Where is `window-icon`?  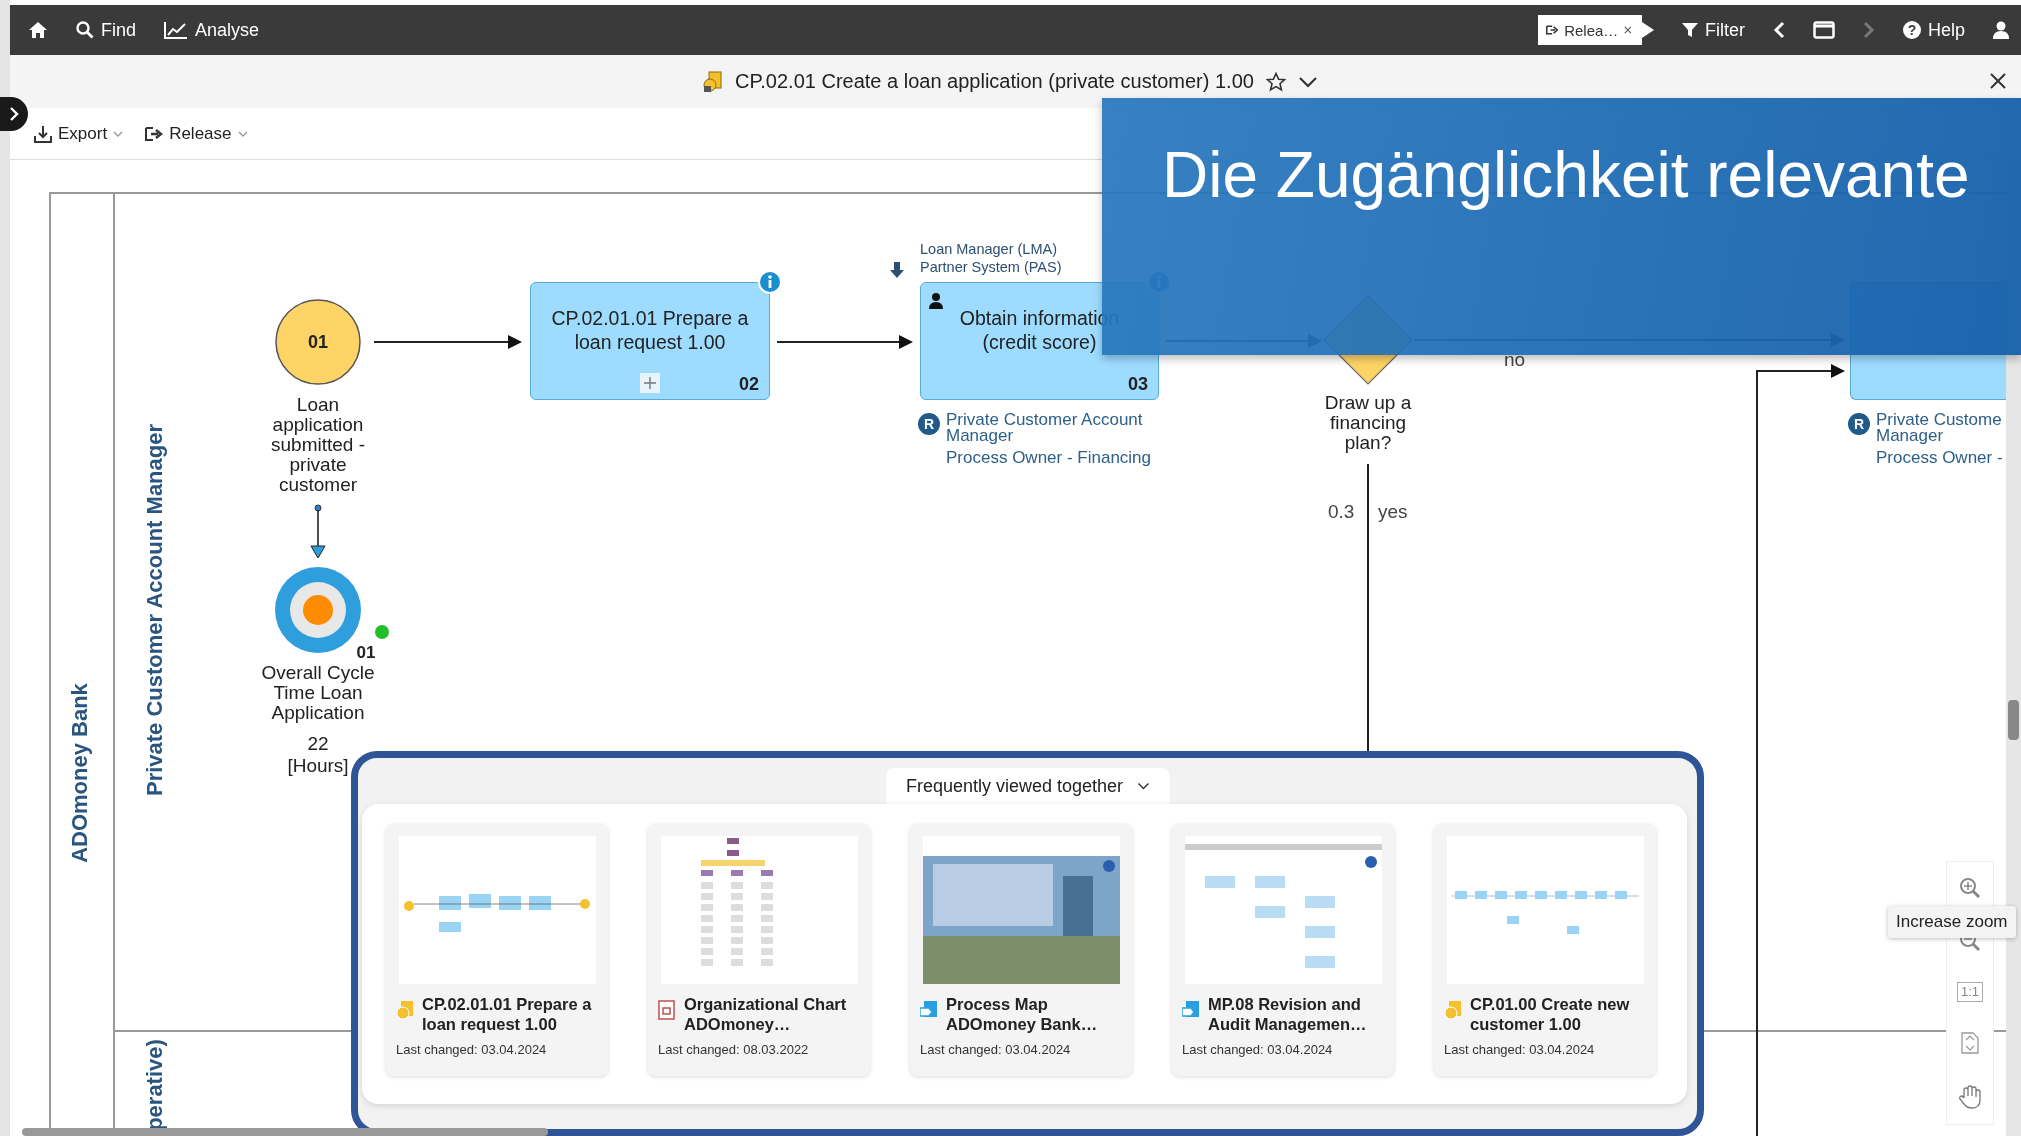 window-icon is located at coordinates (1823, 30).